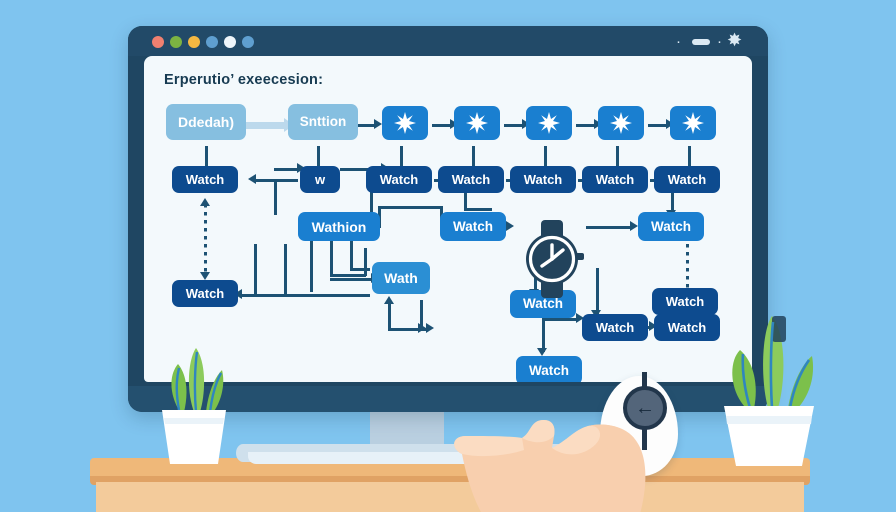  What do you see at coordinates (194, 42) in the screenshot?
I see `window-zoom-button` at bounding box center [194, 42].